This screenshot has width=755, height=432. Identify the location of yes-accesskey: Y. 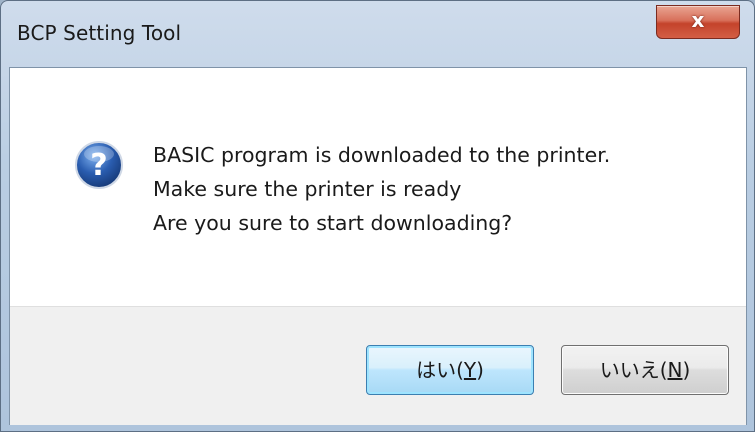
(470, 370).